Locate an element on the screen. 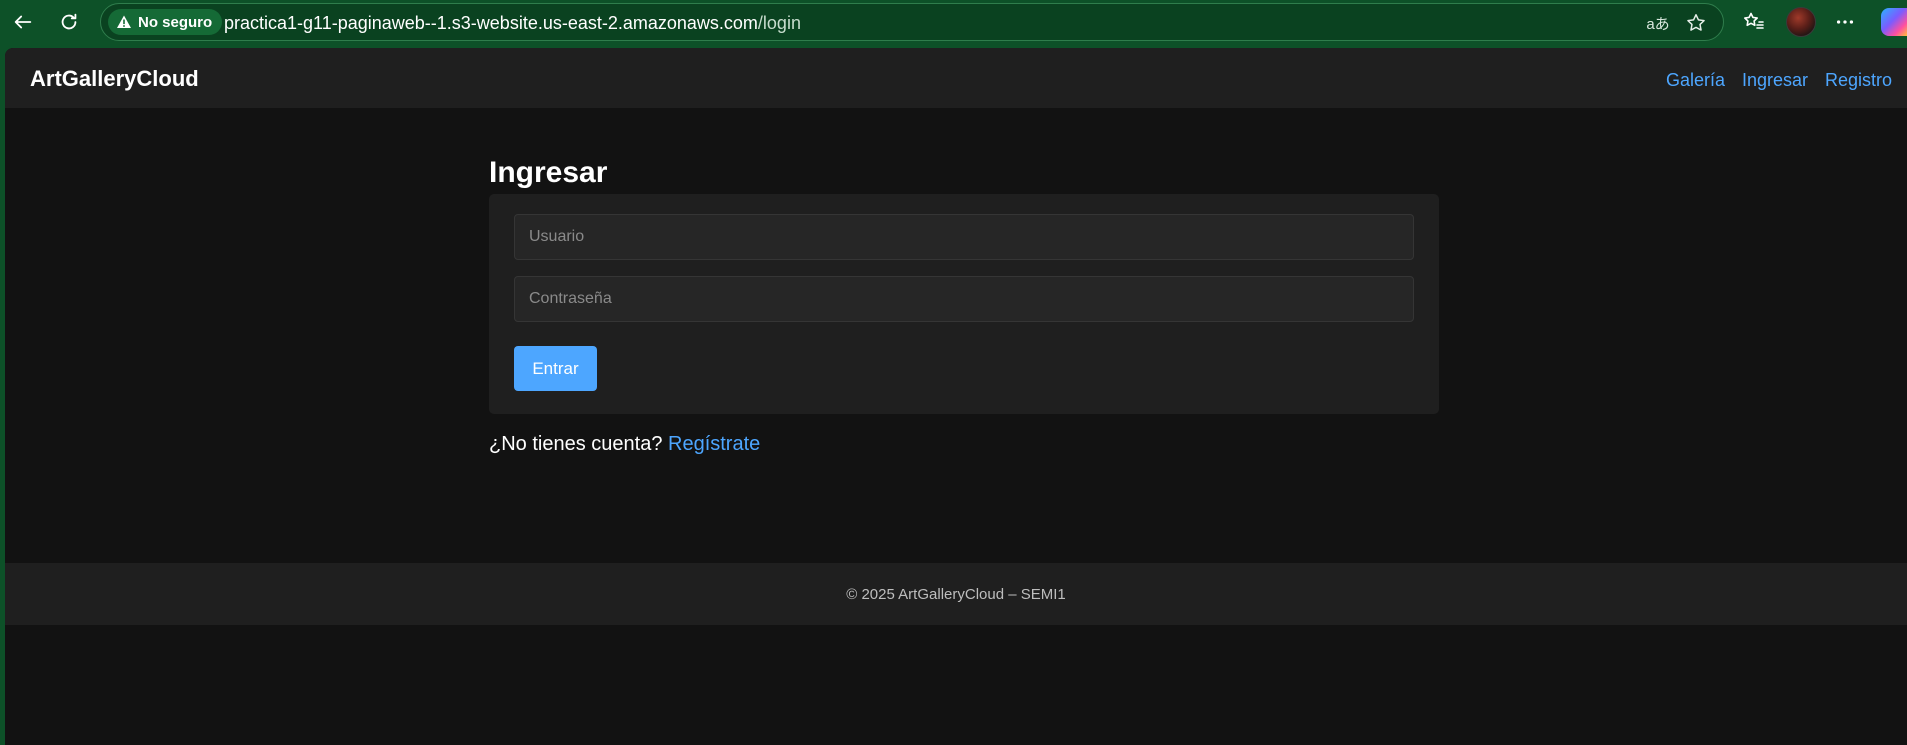 The width and height of the screenshot is (1907, 745). site-footer: © 2025 ArtGalleryCloud – SEMI1 is located at coordinates (956, 594).